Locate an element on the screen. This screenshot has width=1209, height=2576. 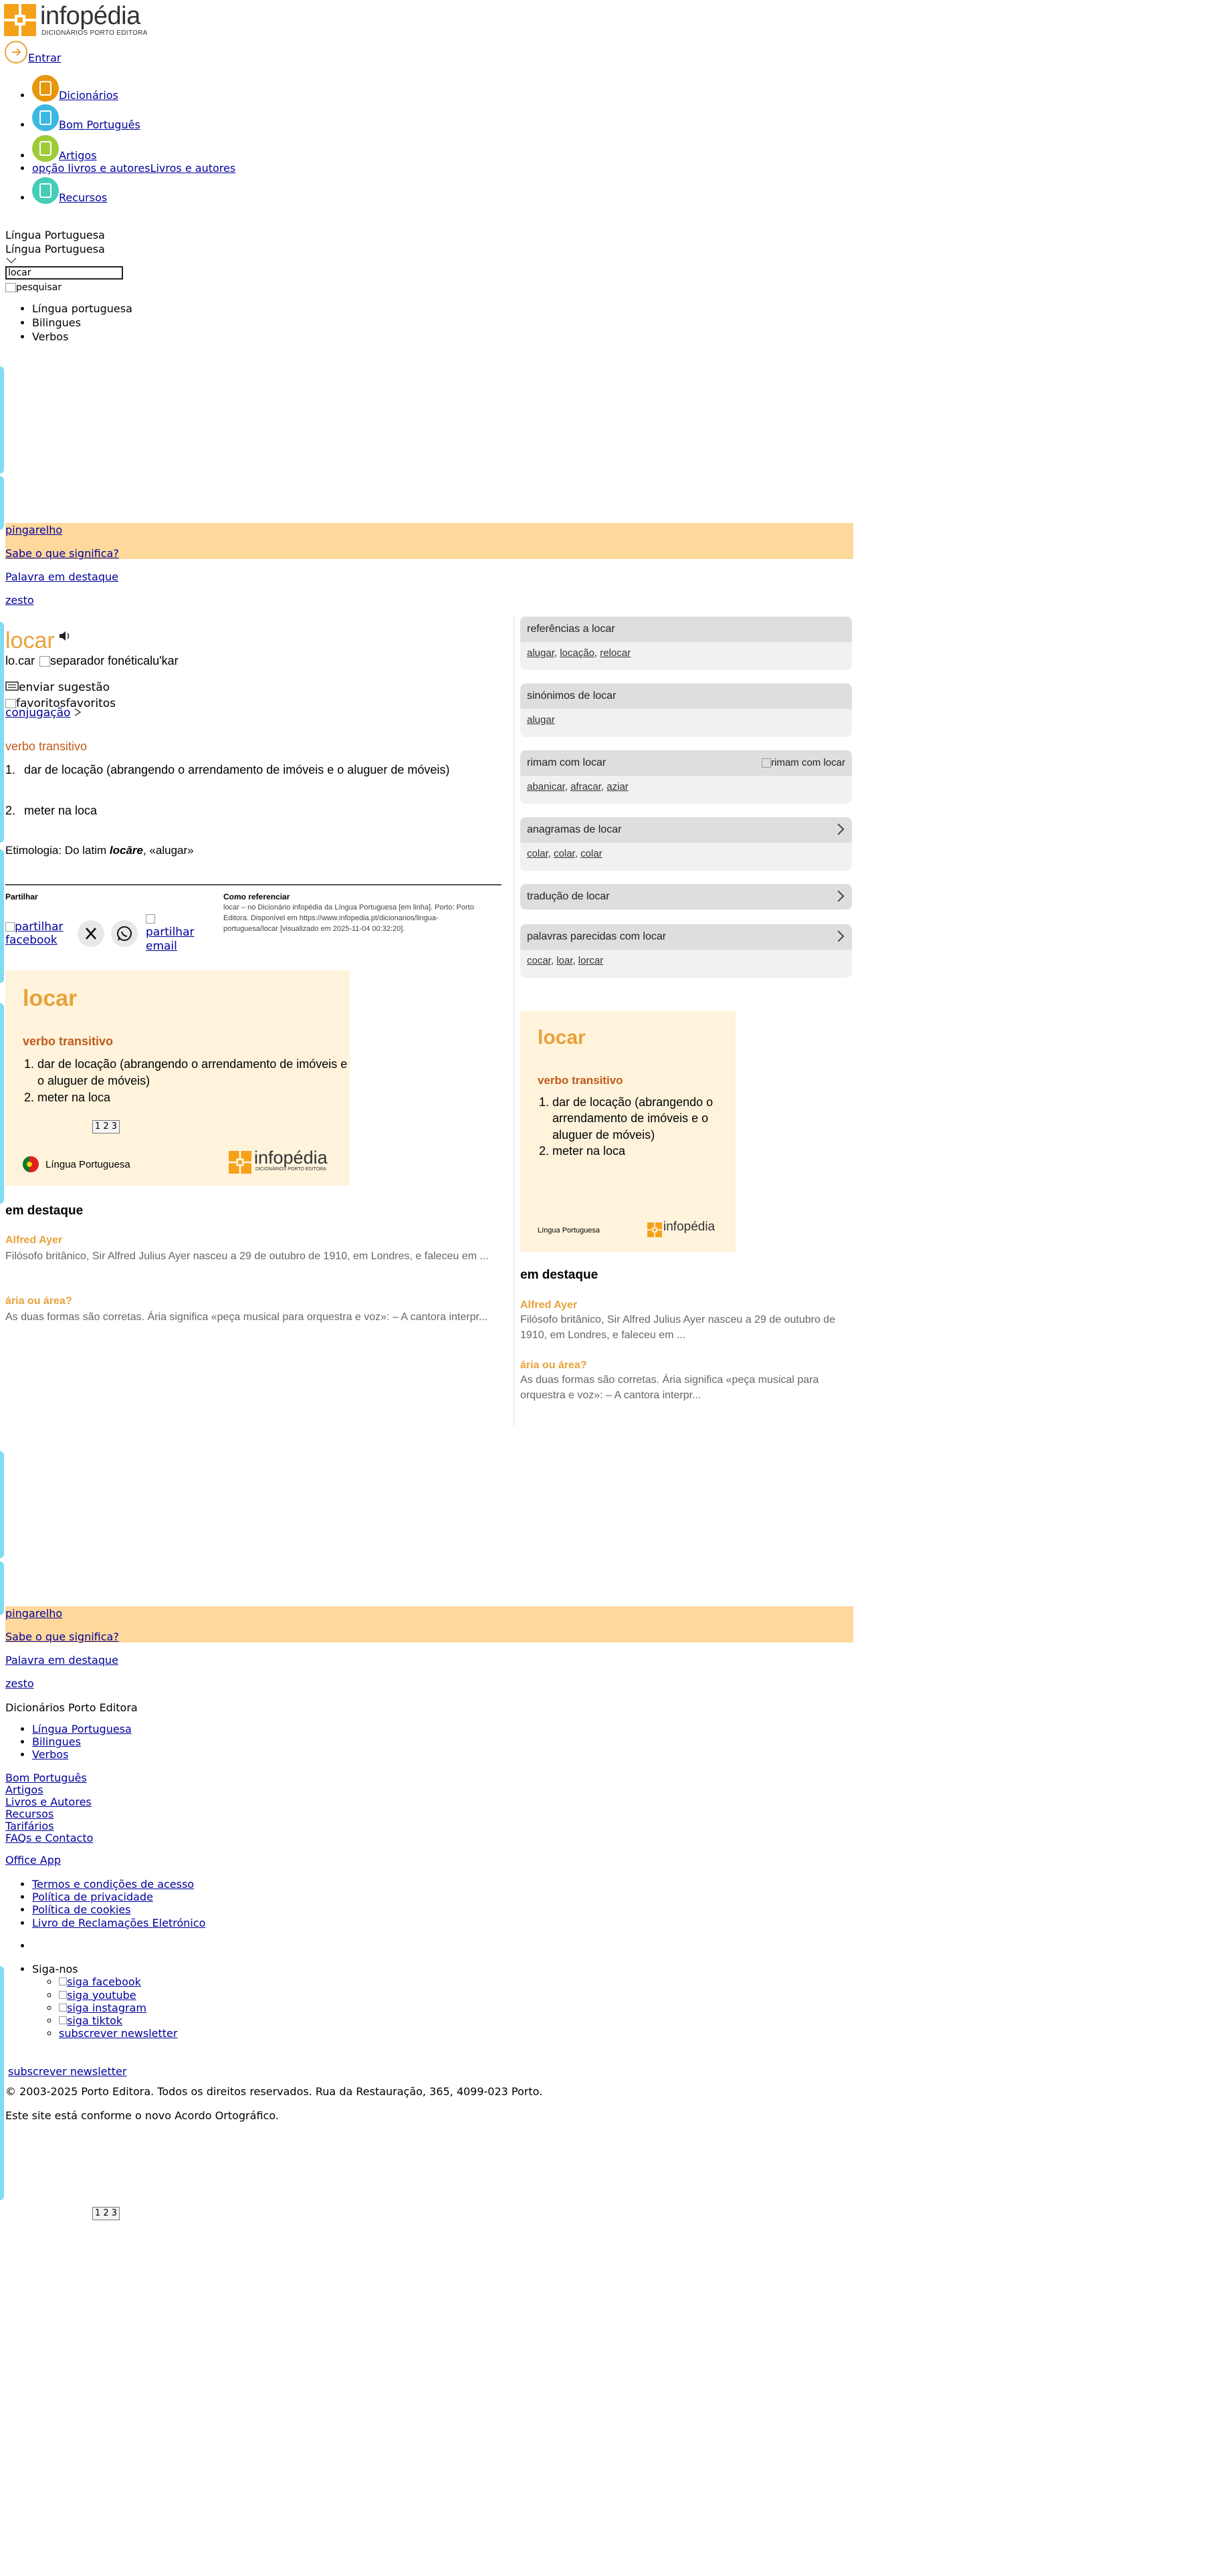
ref-link: cocar is located at coordinates (539, 960).